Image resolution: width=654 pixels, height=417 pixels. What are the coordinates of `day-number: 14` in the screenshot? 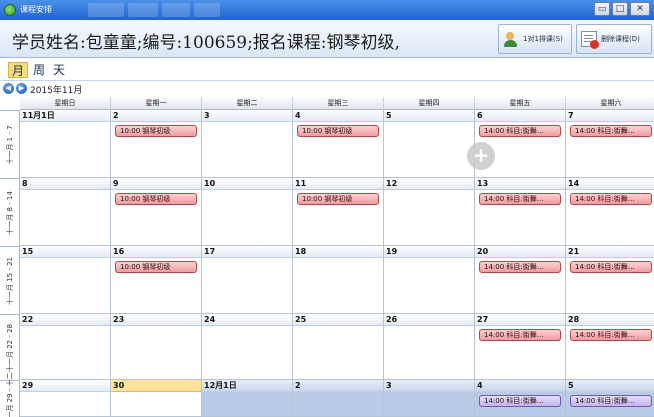 It's located at (610, 184).